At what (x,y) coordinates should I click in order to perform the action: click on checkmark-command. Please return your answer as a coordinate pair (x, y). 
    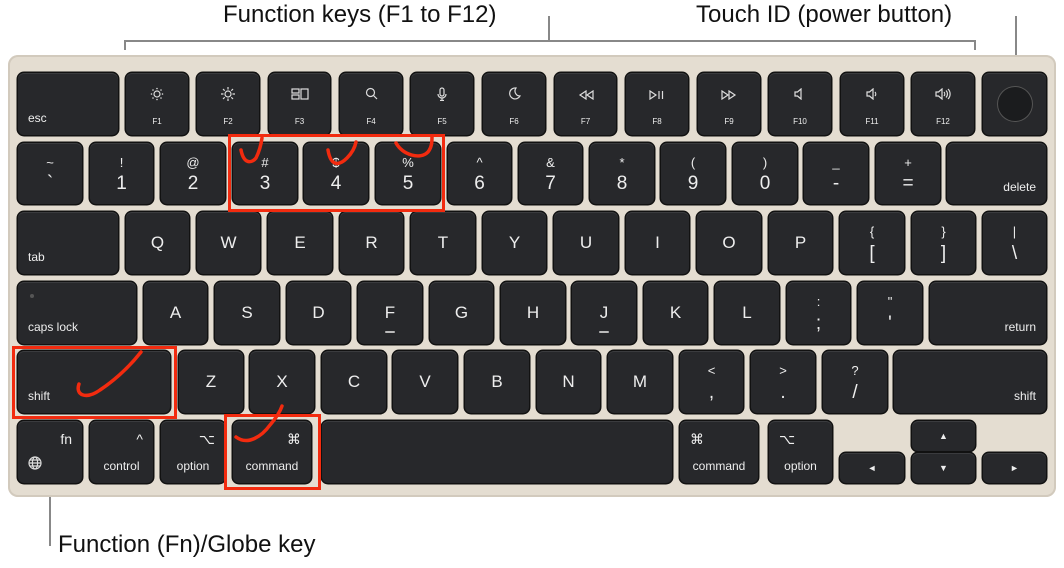
    Looking at the image, I should click on (259, 423).